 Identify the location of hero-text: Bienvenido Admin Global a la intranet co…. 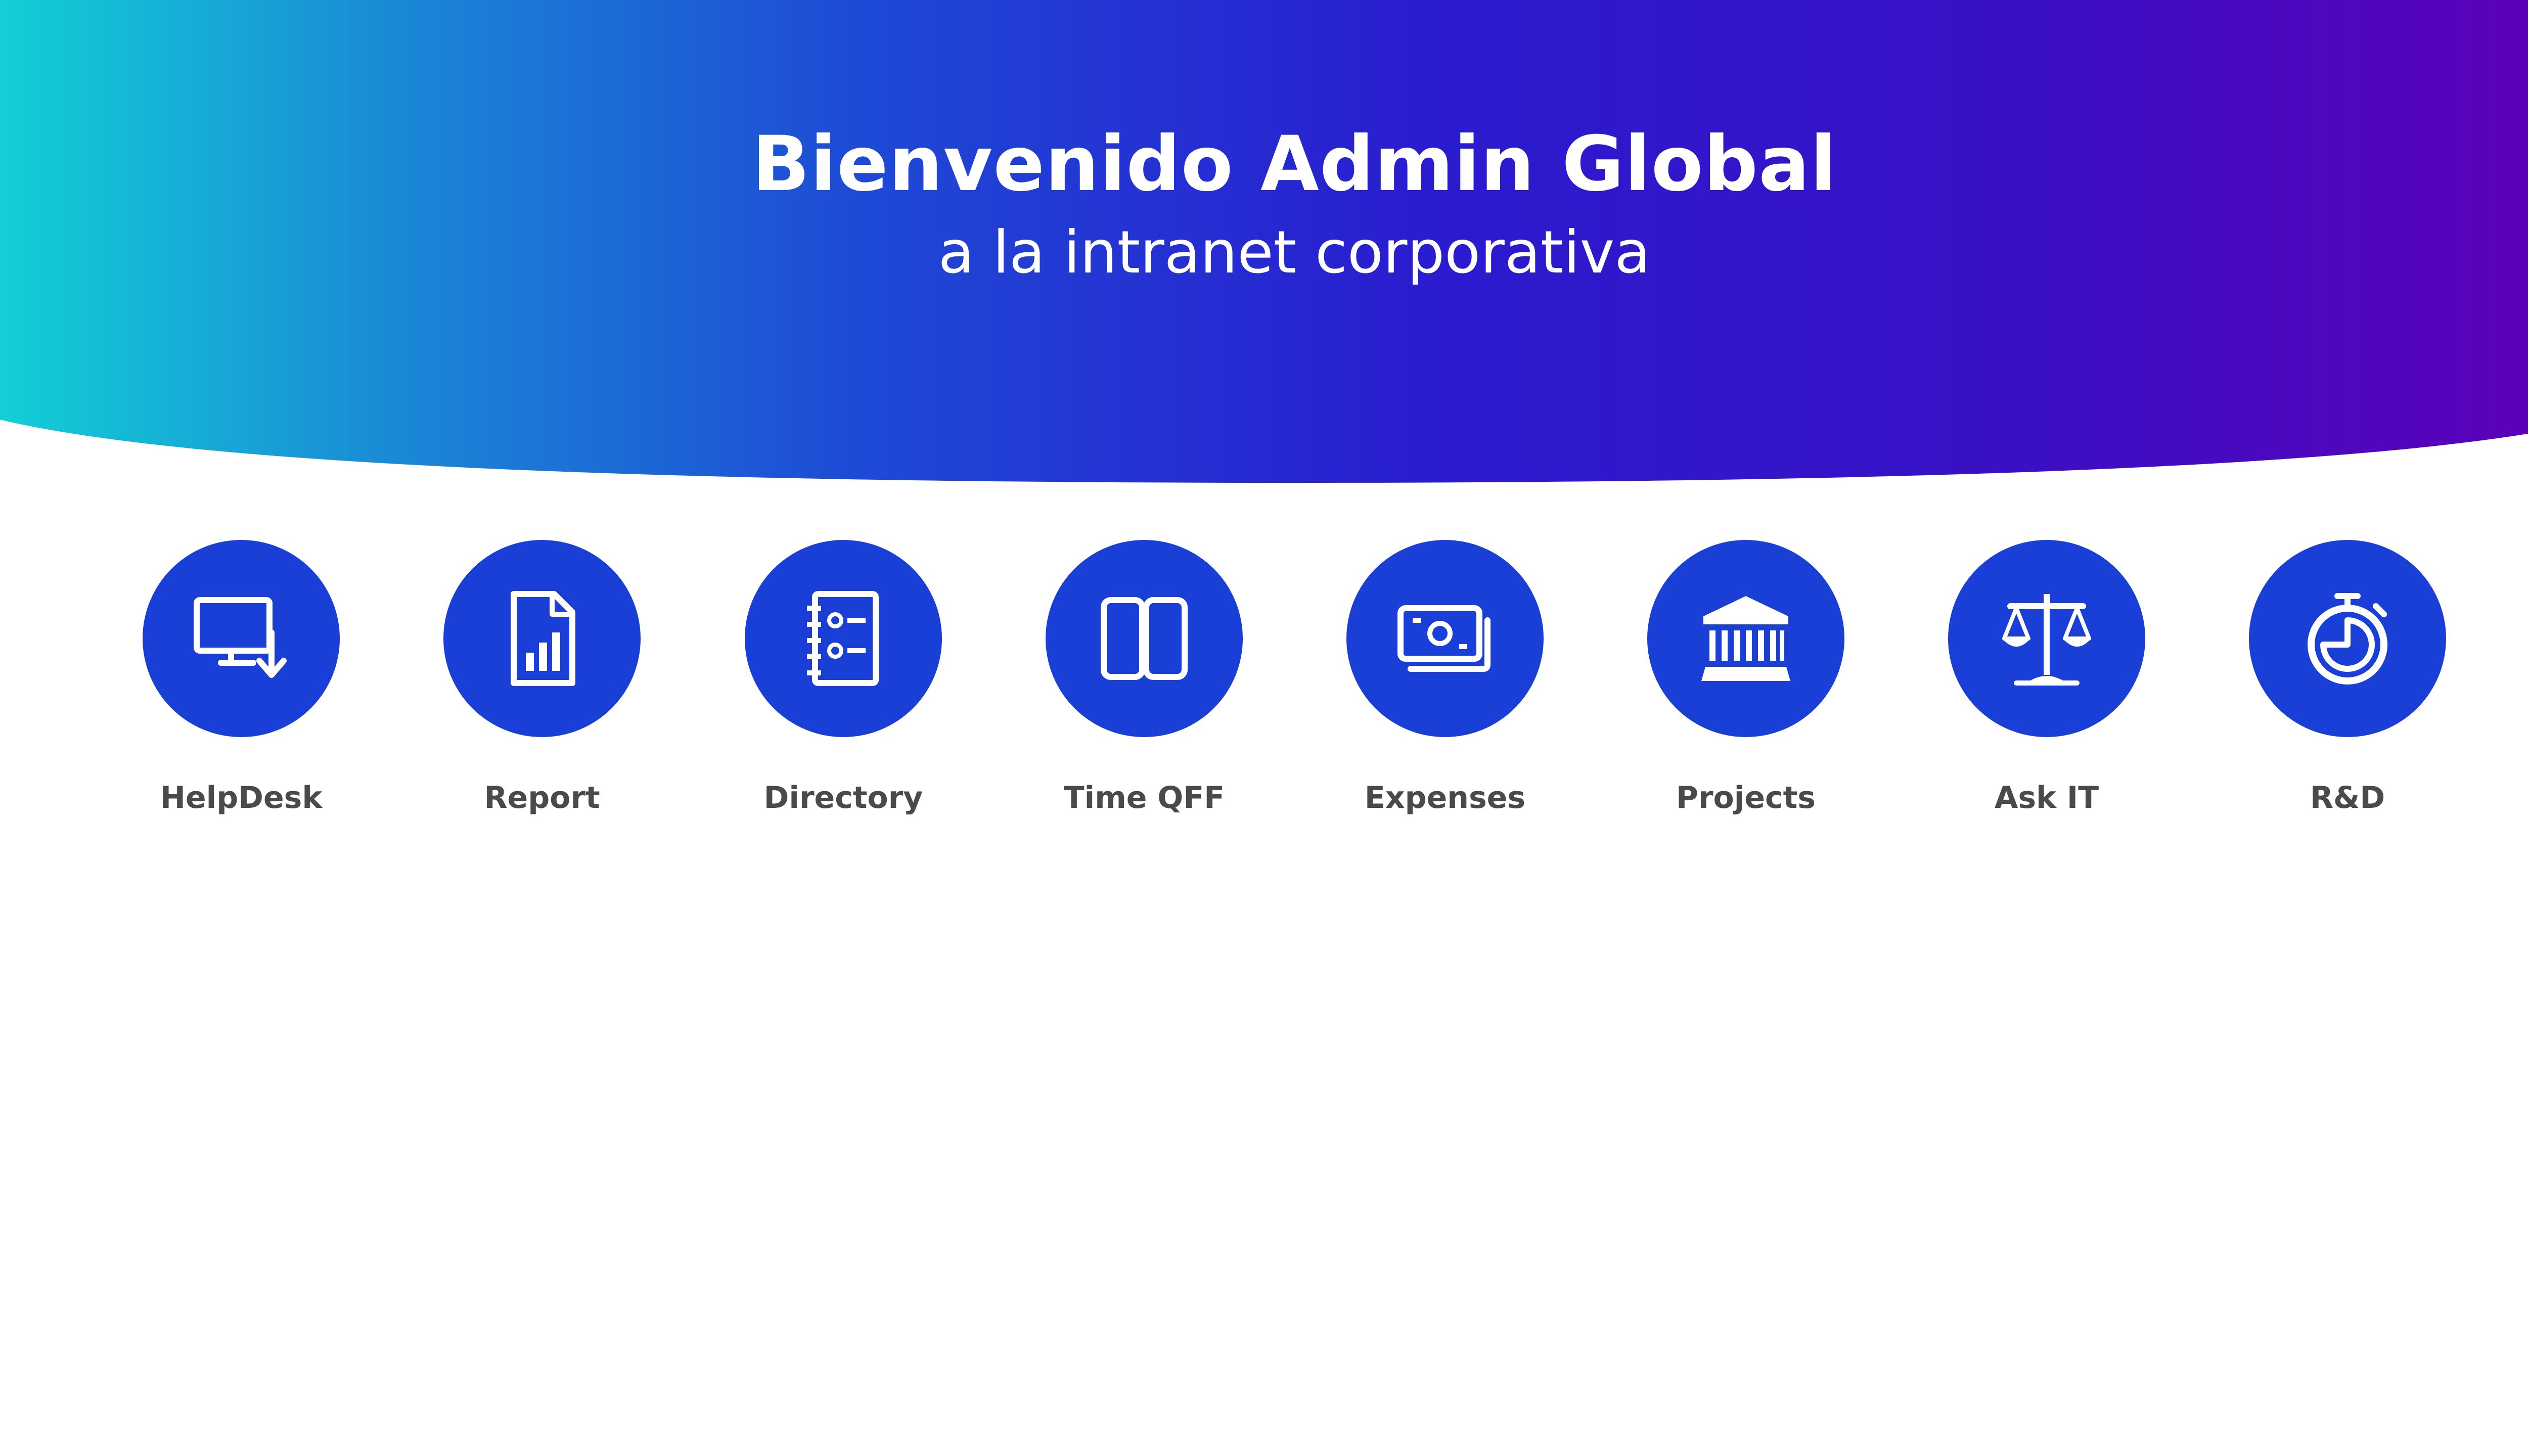
(1264, 204).